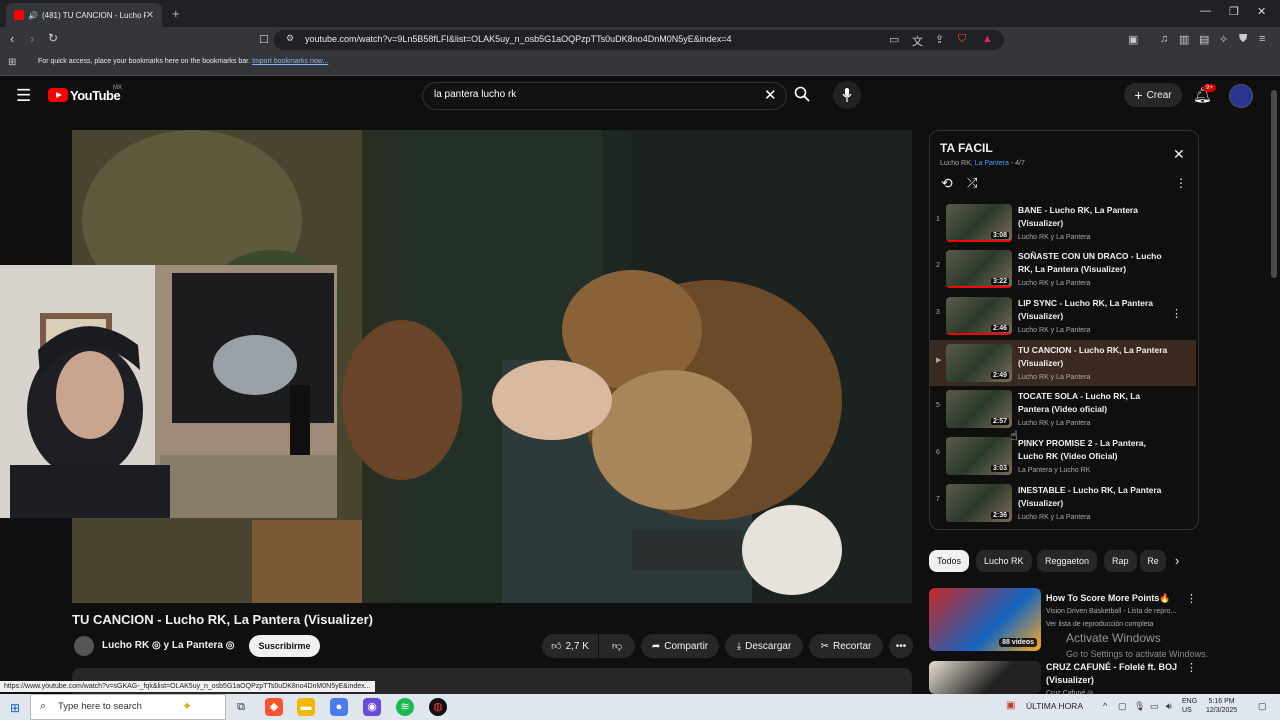 This screenshot has width=1280, height=720. I want to click on like-button: 👍︎ 2,7 K, so click(570, 646).